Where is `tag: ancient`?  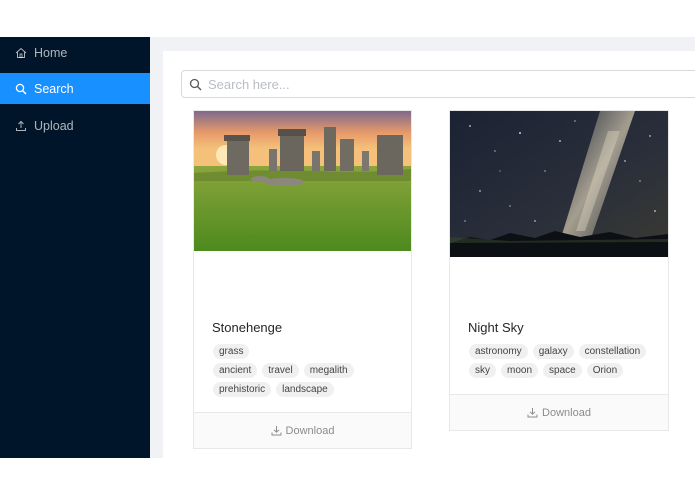
tag: ancient is located at coordinates (235, 370).